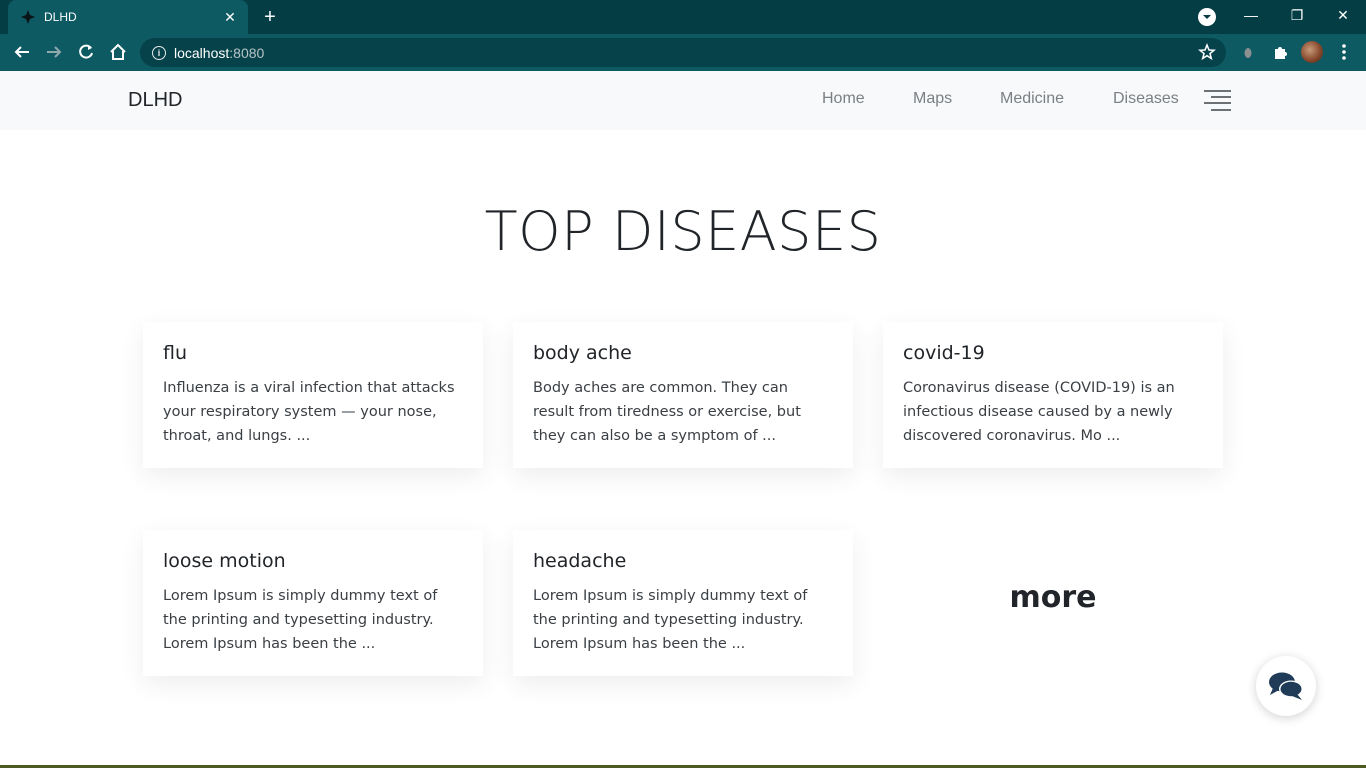 This screenshot has height=768, width=1366. What do you see at coordinates (1146, 99) in the screenshot?
I see `nav-link-diseases: Diseases` at bounding box center [1146, 99].